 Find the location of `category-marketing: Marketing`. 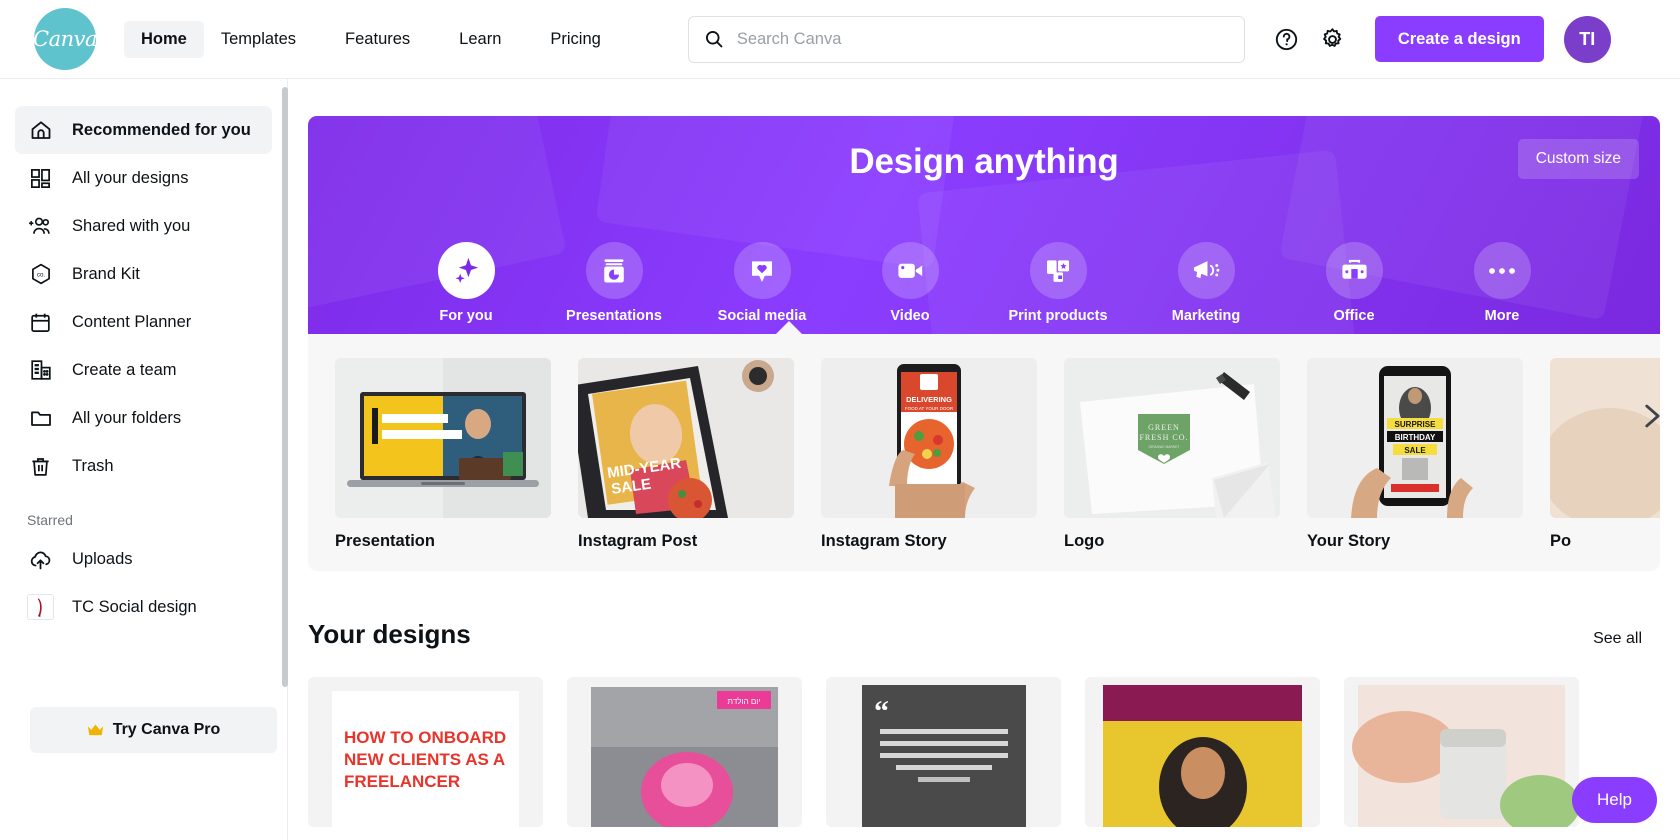

category-marketing: Marketing is located at coordinates (1206, 283).